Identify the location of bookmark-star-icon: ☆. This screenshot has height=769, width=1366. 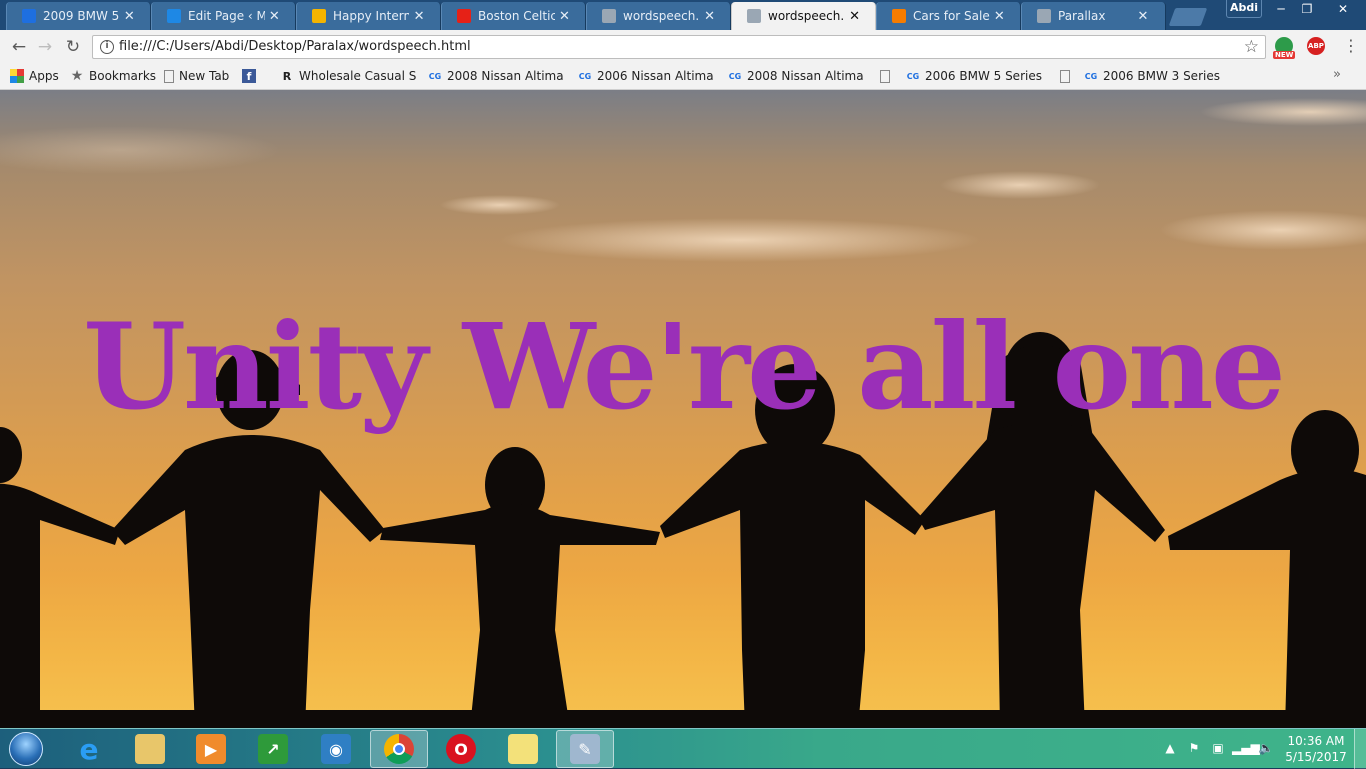
(1251, 47).